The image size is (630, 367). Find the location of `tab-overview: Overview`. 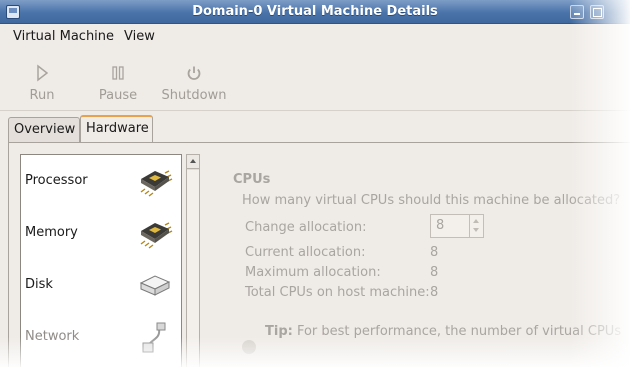

tab-overview: Overview is located at coordinates (44, 130).